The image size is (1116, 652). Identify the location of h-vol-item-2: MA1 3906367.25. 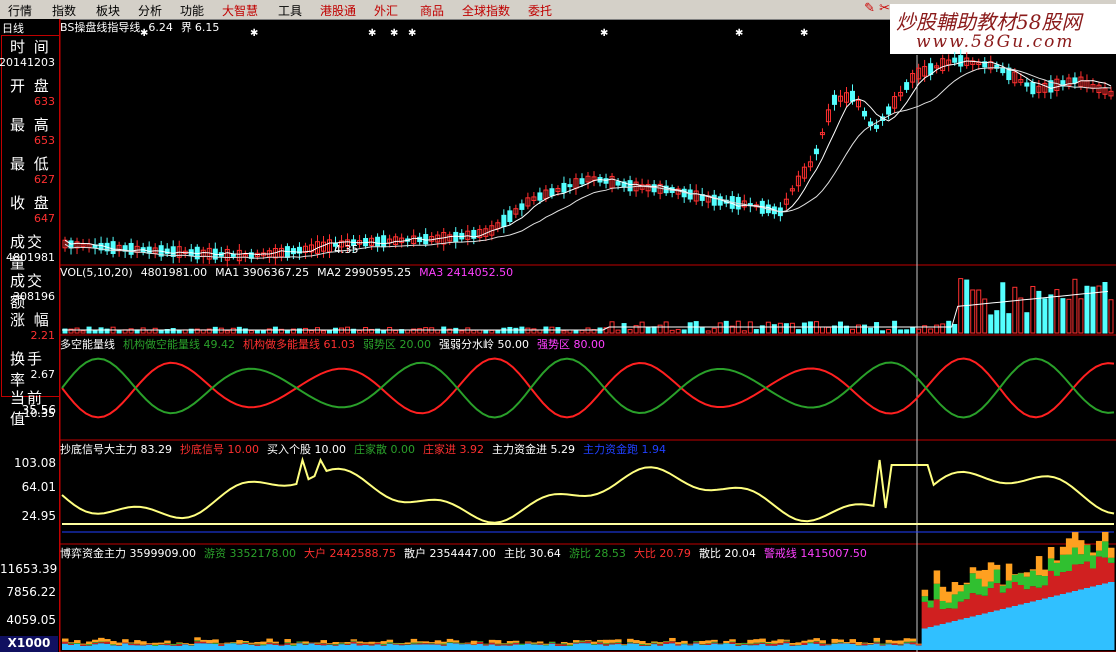
(262, 272).